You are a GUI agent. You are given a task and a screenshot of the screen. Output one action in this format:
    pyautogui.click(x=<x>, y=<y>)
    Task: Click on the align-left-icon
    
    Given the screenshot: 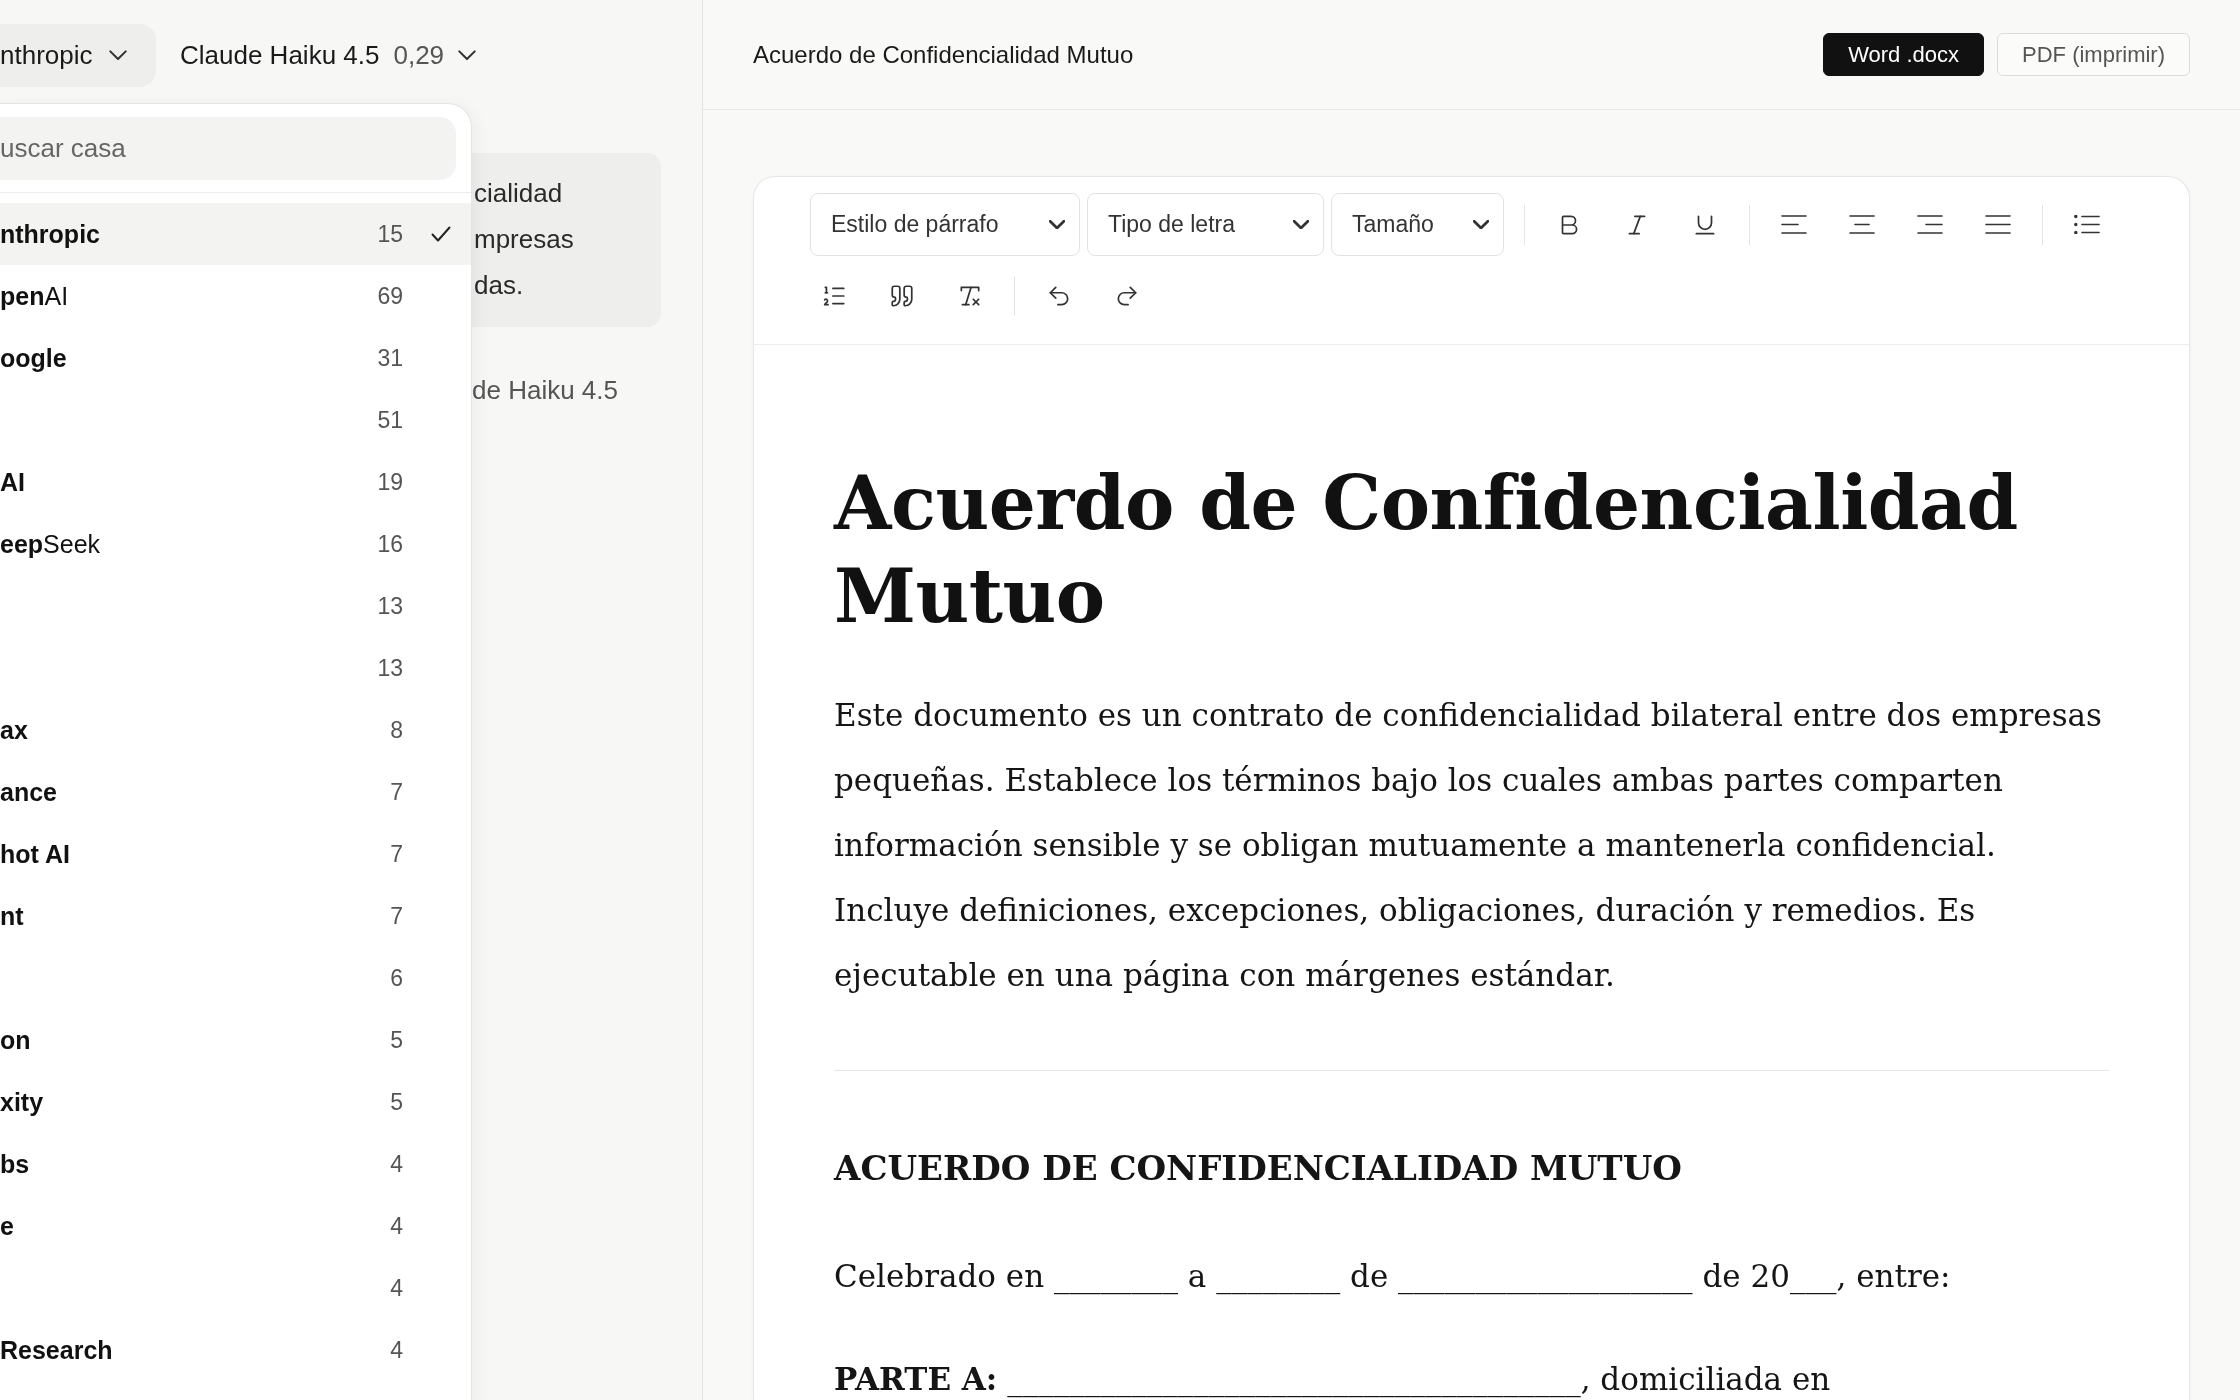 What is the action you would take?
    pyautogui.click(x=1794, y=224)
    